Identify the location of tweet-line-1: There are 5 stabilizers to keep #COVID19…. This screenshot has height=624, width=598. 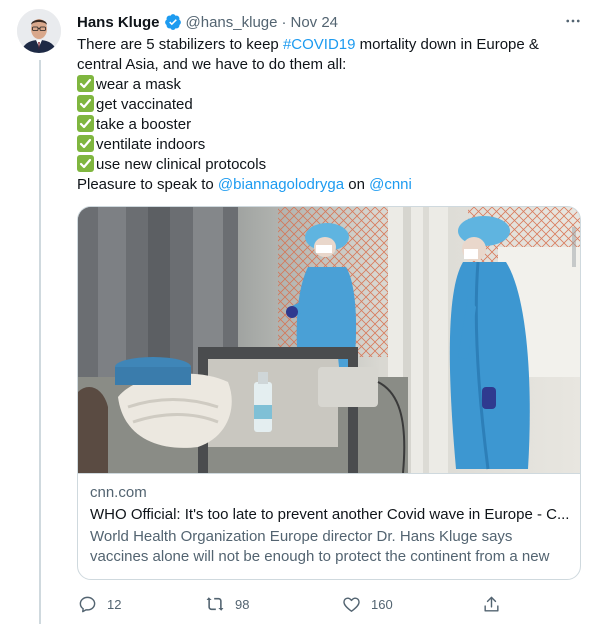
(322, 45).